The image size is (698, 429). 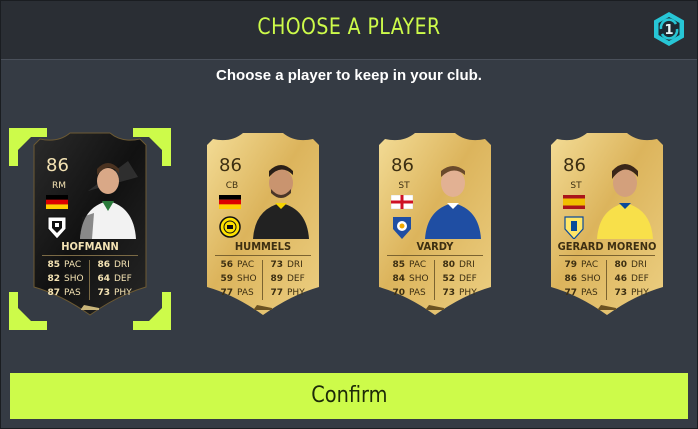 What do you see at coordinates (459, 279) in the screenshot?
I see `stat-row: 52 DEF` at bounding box center [459, 279].